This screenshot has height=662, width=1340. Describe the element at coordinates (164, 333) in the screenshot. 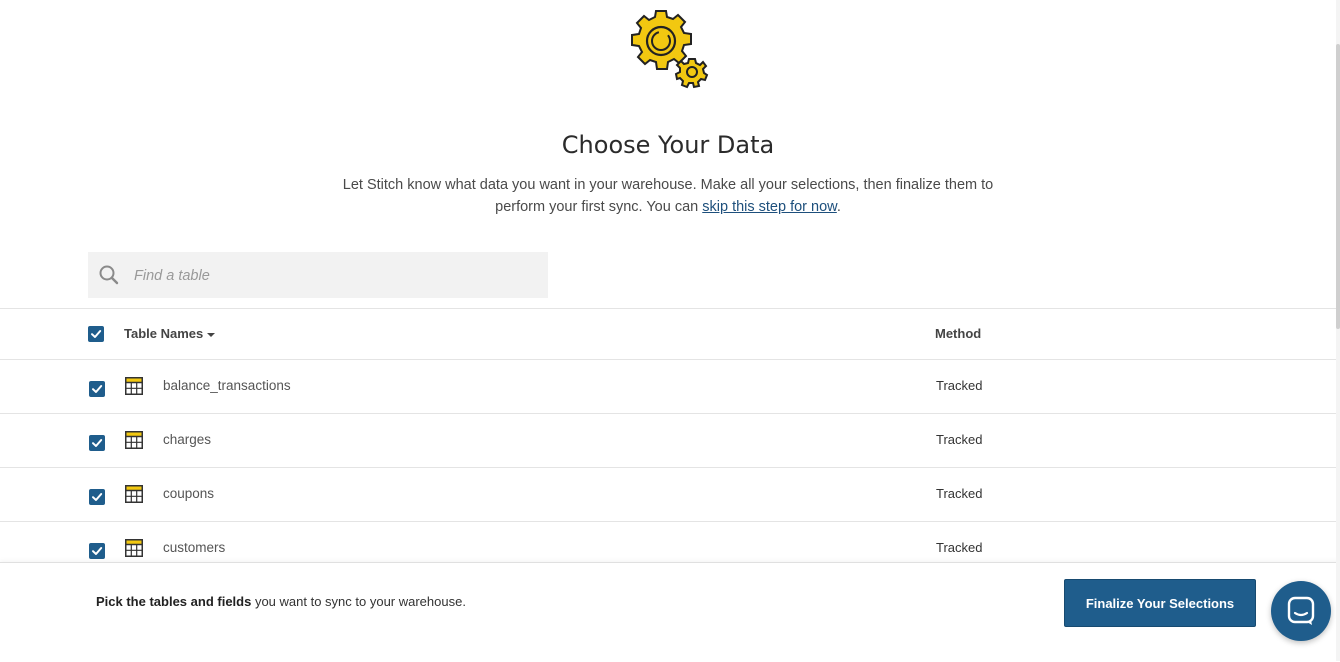

I see `table-names-label: Table Names` at that location.